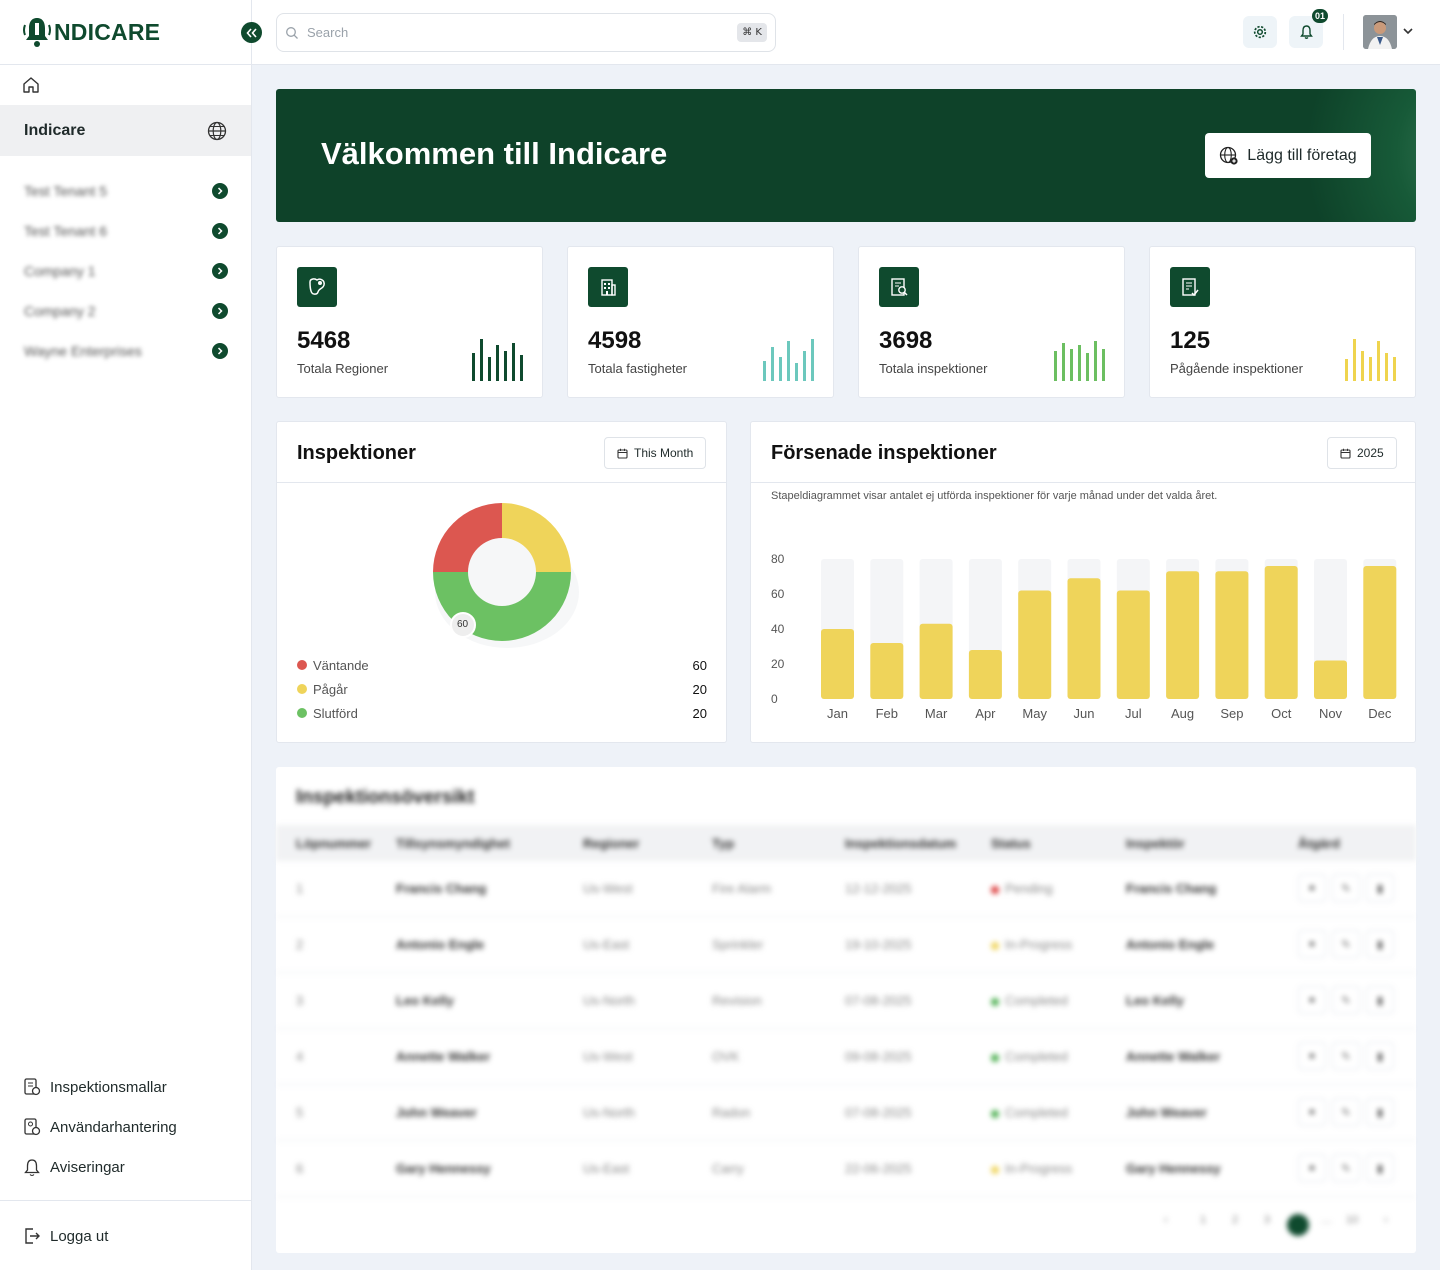  I want to click on x-tick-label: Jun, so click(1084, 713).